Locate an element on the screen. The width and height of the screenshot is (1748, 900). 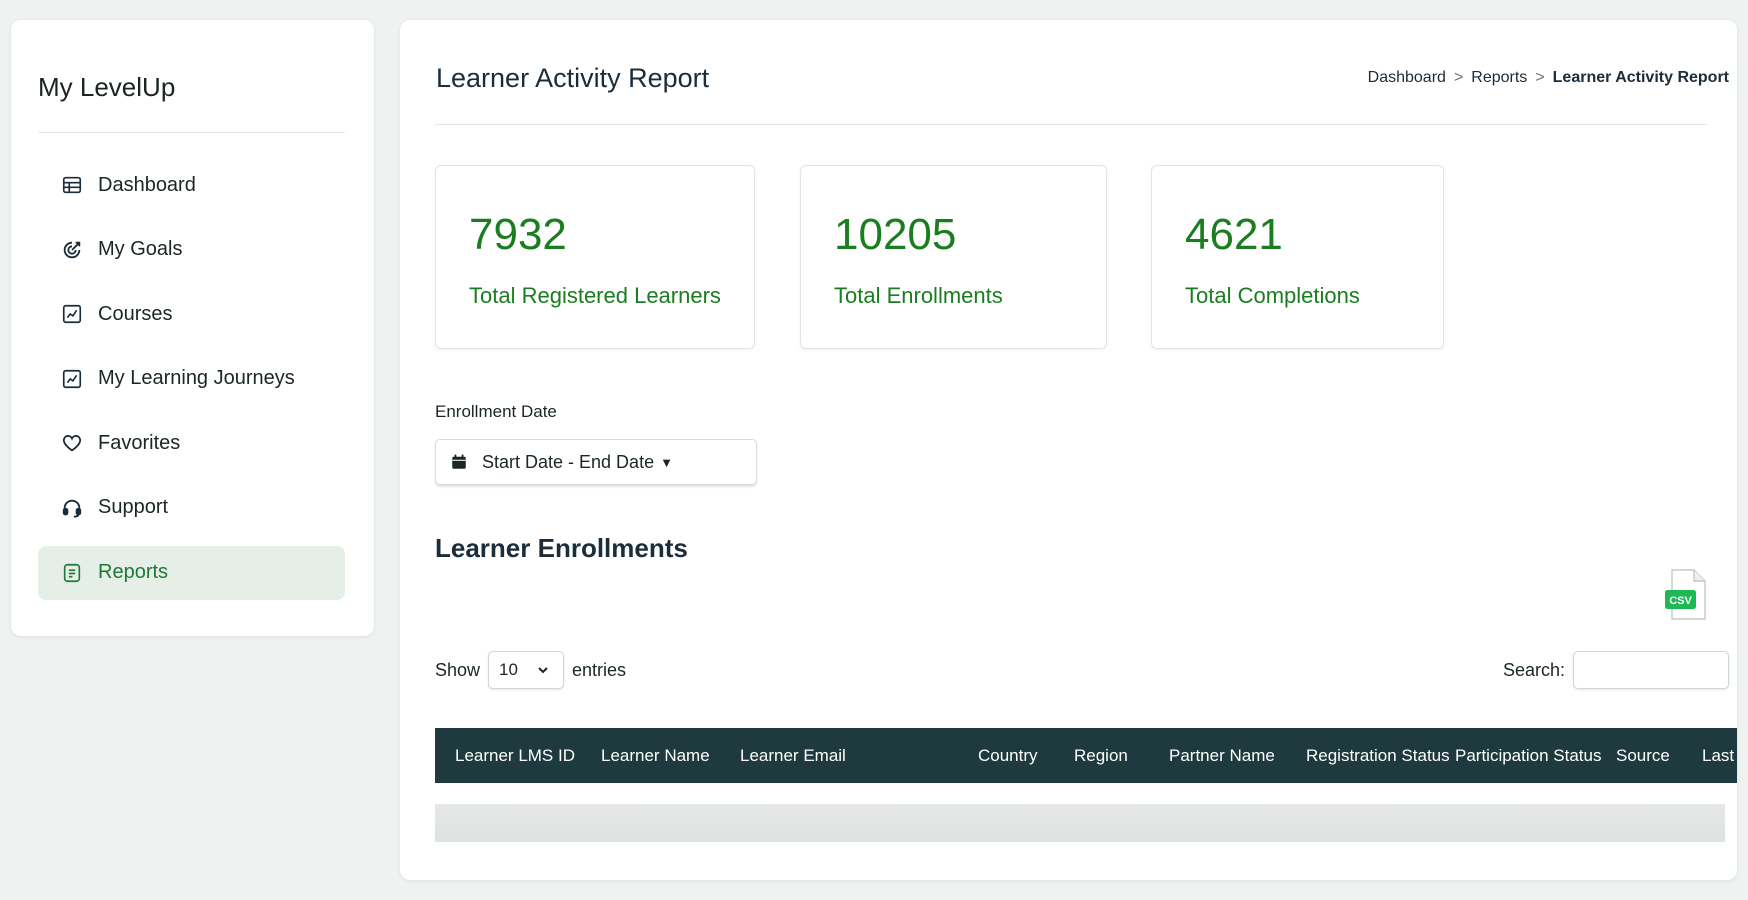
sidebar-item-label: Courses is located at coordinates (135, 313).